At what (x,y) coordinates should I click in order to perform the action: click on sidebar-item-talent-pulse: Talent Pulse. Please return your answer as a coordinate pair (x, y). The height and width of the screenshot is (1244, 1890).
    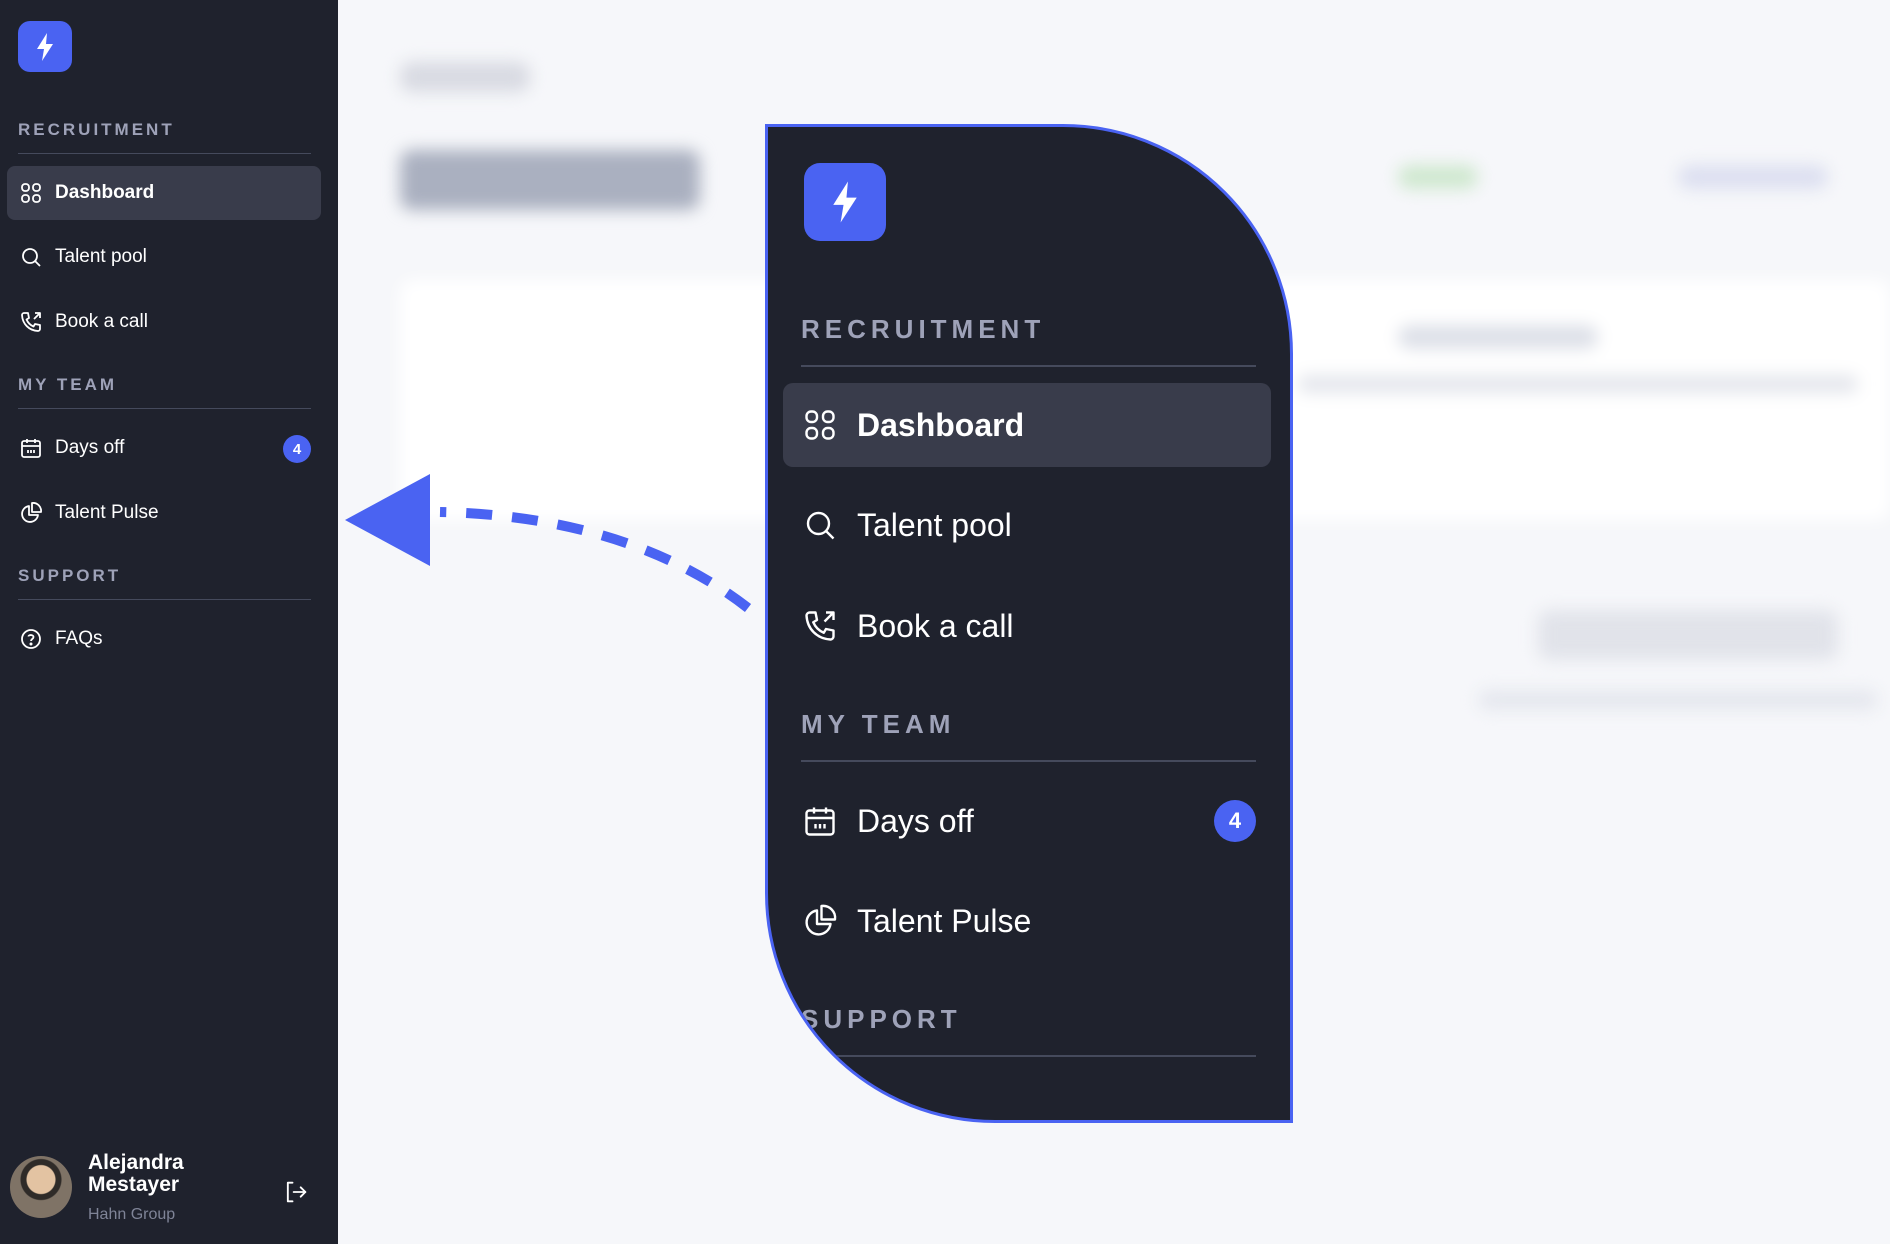
    Looking at the image, I should click on (164, 513).